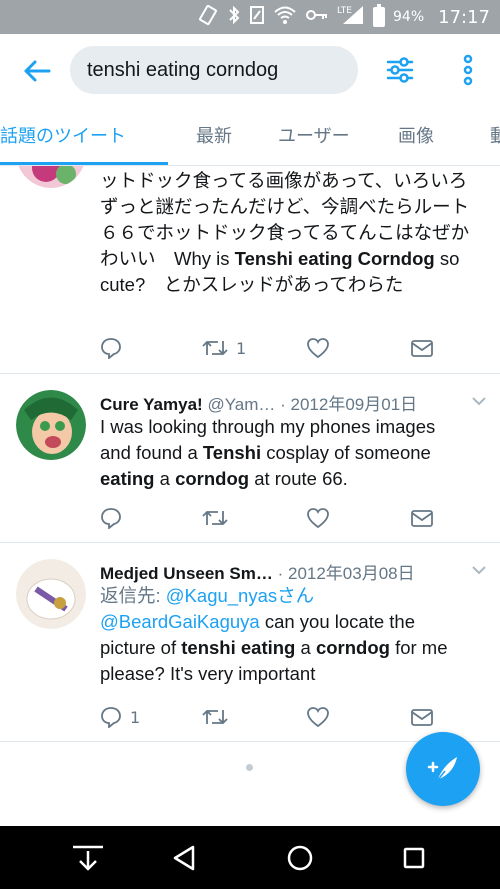 This screenshot has width=500, height=889. What do you see at coordinates (344, 11) in the screenshot?
I see `lte-label: LTE` at bounding box center [344, 11].